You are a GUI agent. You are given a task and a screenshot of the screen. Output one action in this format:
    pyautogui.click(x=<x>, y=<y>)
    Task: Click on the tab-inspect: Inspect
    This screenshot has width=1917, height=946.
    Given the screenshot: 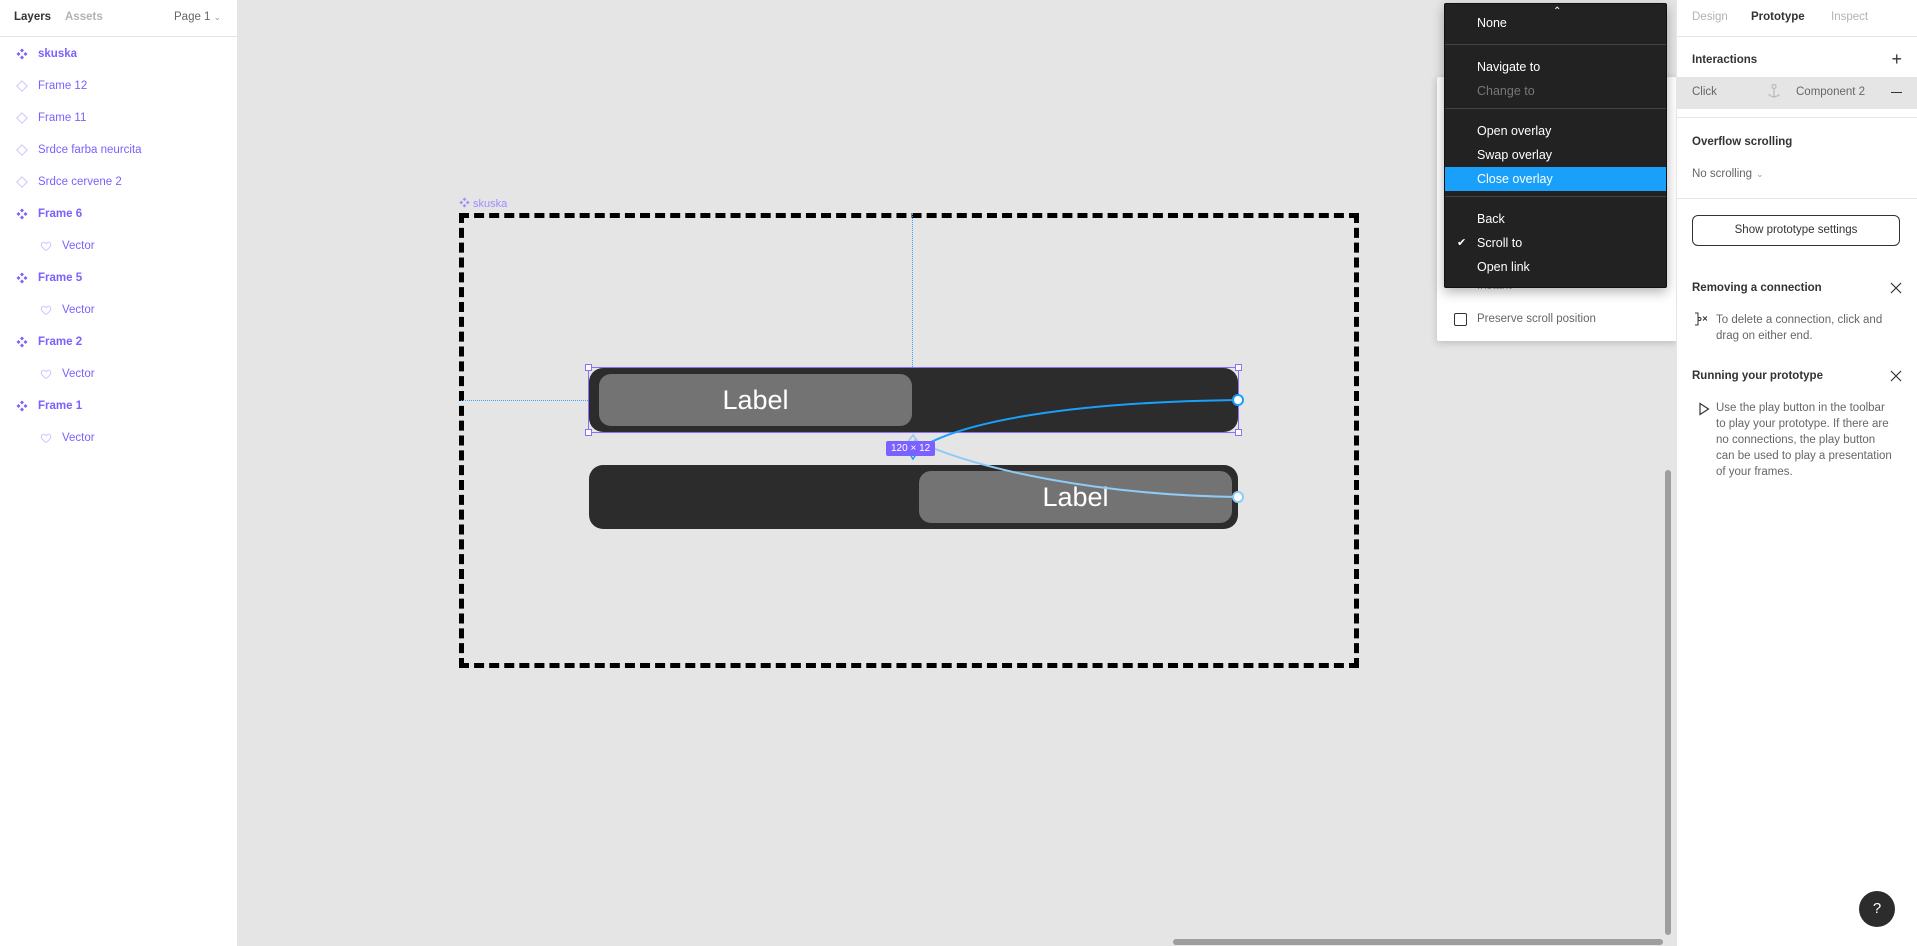 What is the action you would take?
    pyautogui.click(x=1849, y=17)
    